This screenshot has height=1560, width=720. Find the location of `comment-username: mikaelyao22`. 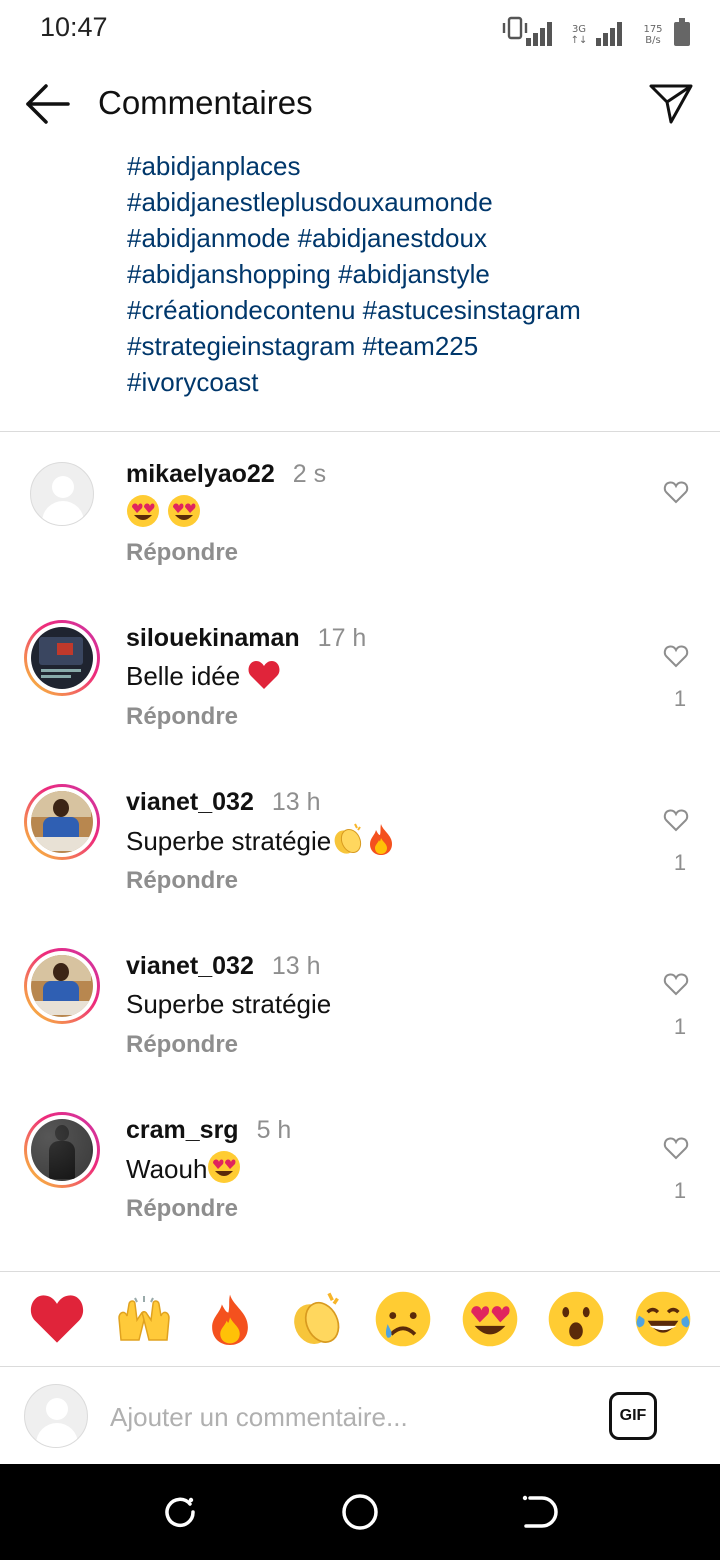

comment-username: mikaelyao22 is located at coordinates (200, 474).